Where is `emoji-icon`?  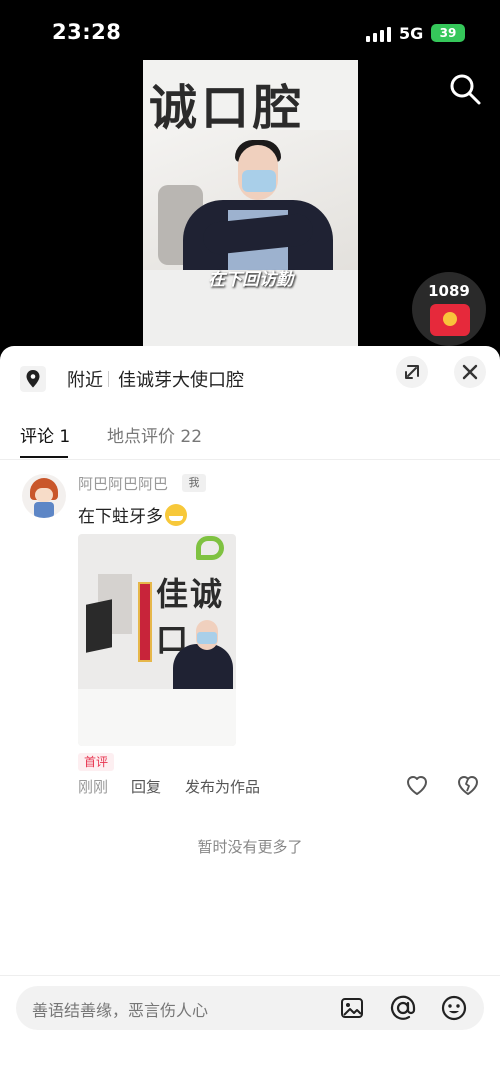 emoji-icon is located at coordinates (454, 1008).